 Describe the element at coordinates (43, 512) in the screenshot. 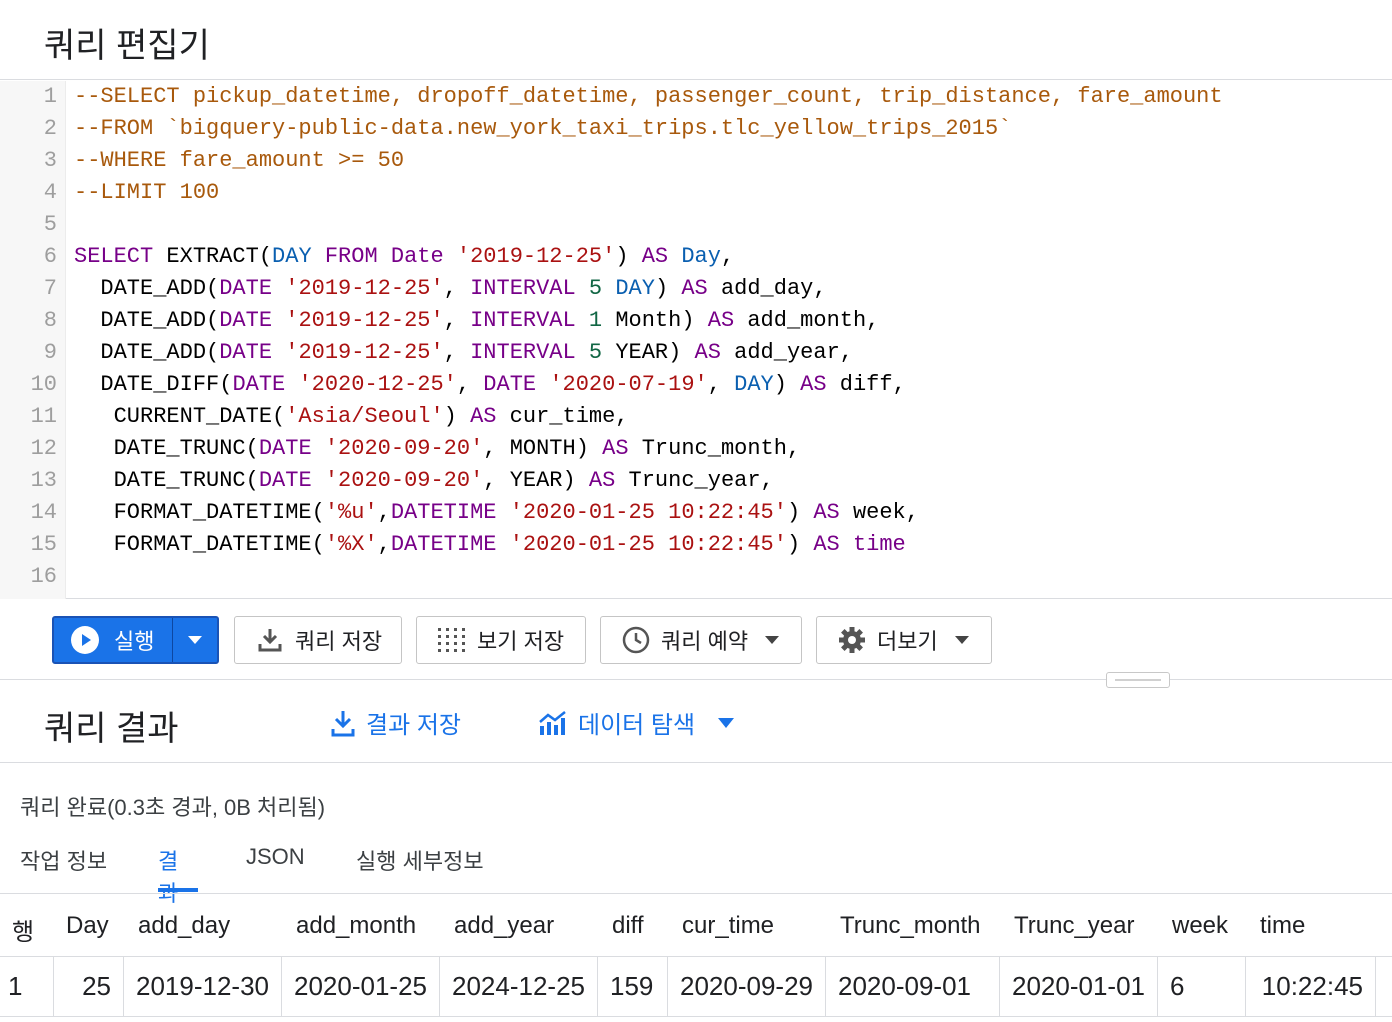

I see `line-number: 14` at that location.